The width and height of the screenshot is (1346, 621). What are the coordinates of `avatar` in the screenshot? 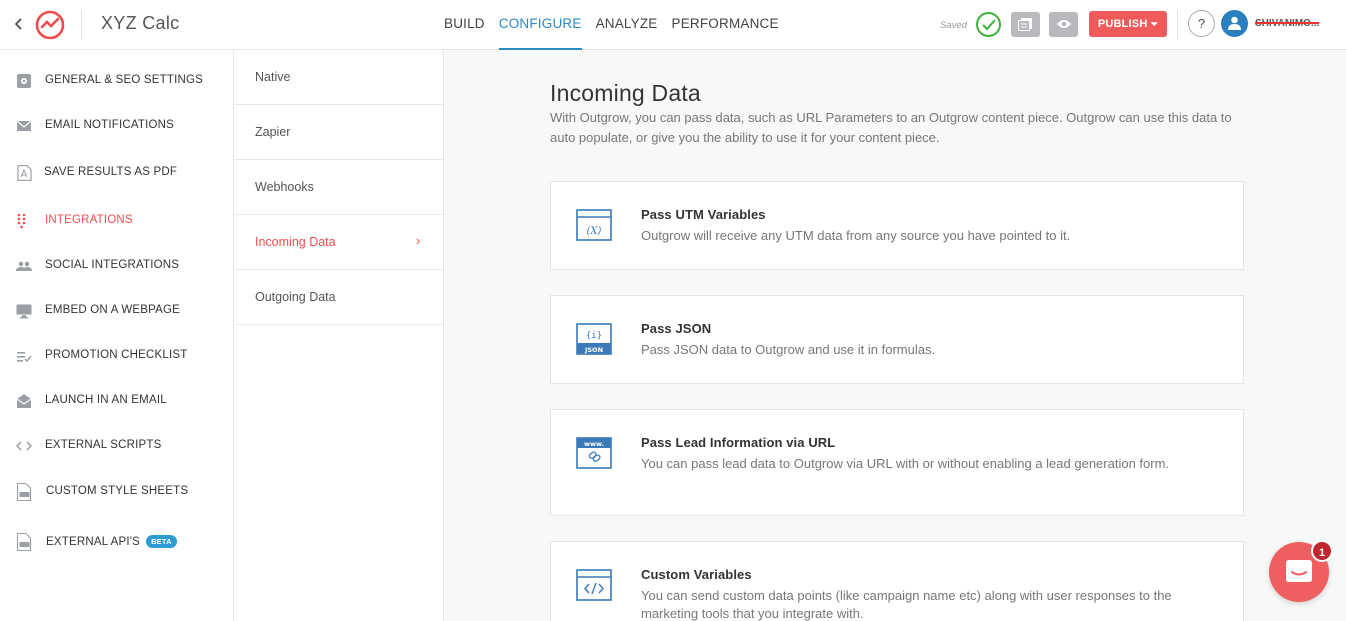 It's located at (1234, 23).